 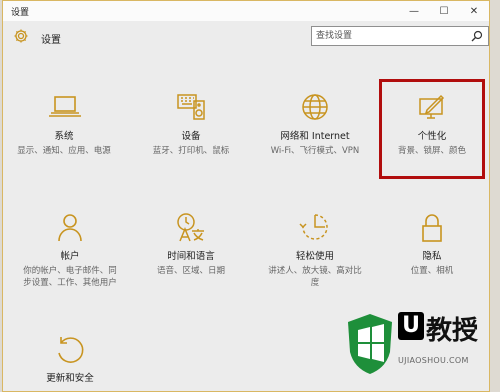 I want to click on watermark-site: UJIAOSHOU.COM, so click(x=433, y=360).